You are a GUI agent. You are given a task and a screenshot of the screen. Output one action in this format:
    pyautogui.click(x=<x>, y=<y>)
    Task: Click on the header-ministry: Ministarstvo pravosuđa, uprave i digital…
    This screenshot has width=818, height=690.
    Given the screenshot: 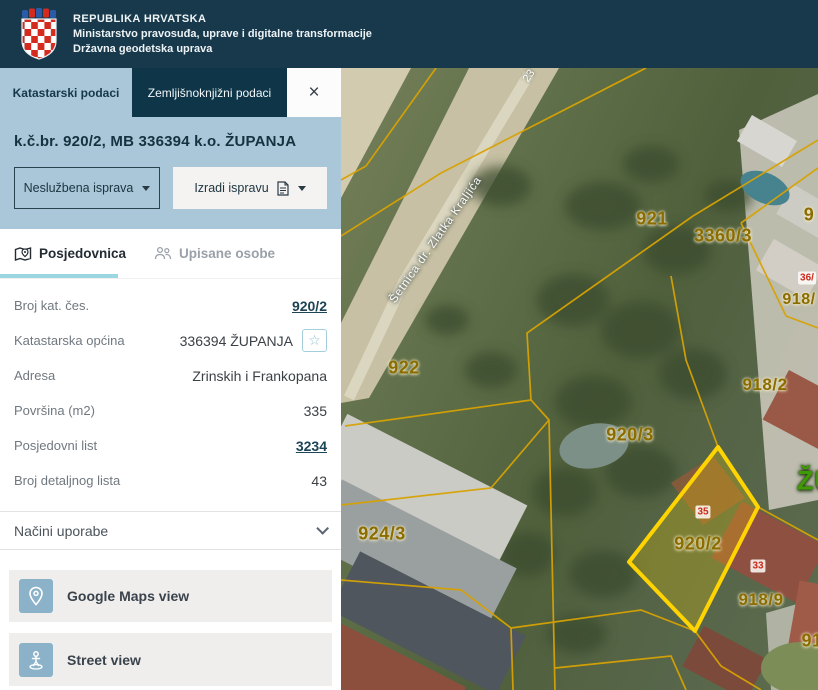 What is the action you would take?
    pyautogui.click(x=222, y=34)
    